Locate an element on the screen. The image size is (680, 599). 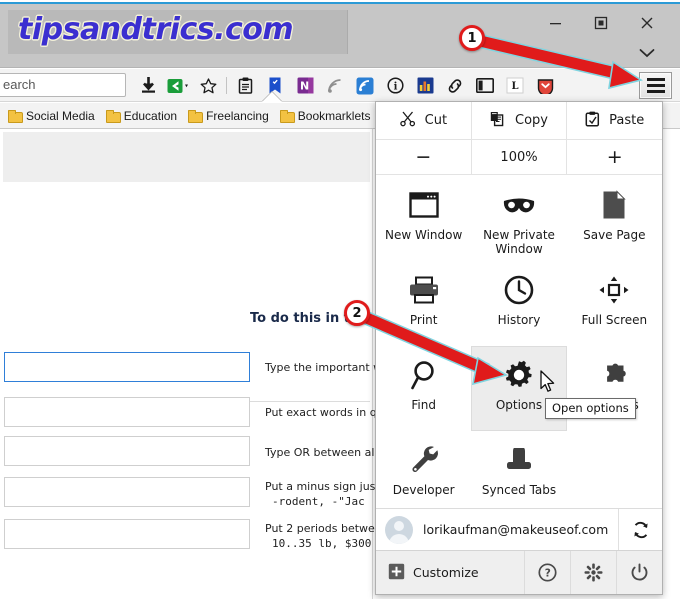
pocket-save-icon is located at coordinates (545, 85).